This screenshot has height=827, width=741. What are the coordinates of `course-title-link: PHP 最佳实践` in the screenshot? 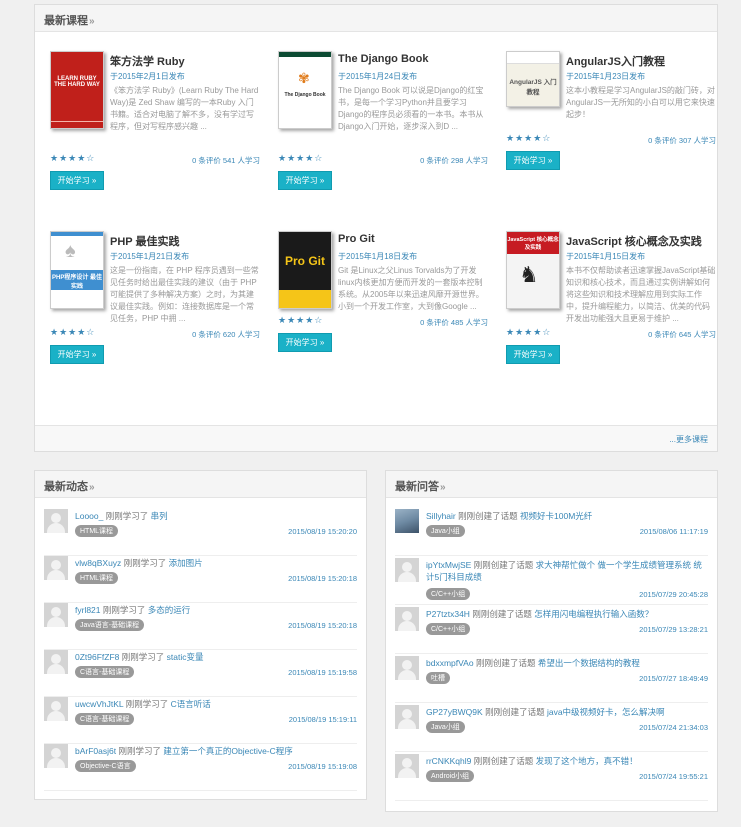 It's located at (144, 241).